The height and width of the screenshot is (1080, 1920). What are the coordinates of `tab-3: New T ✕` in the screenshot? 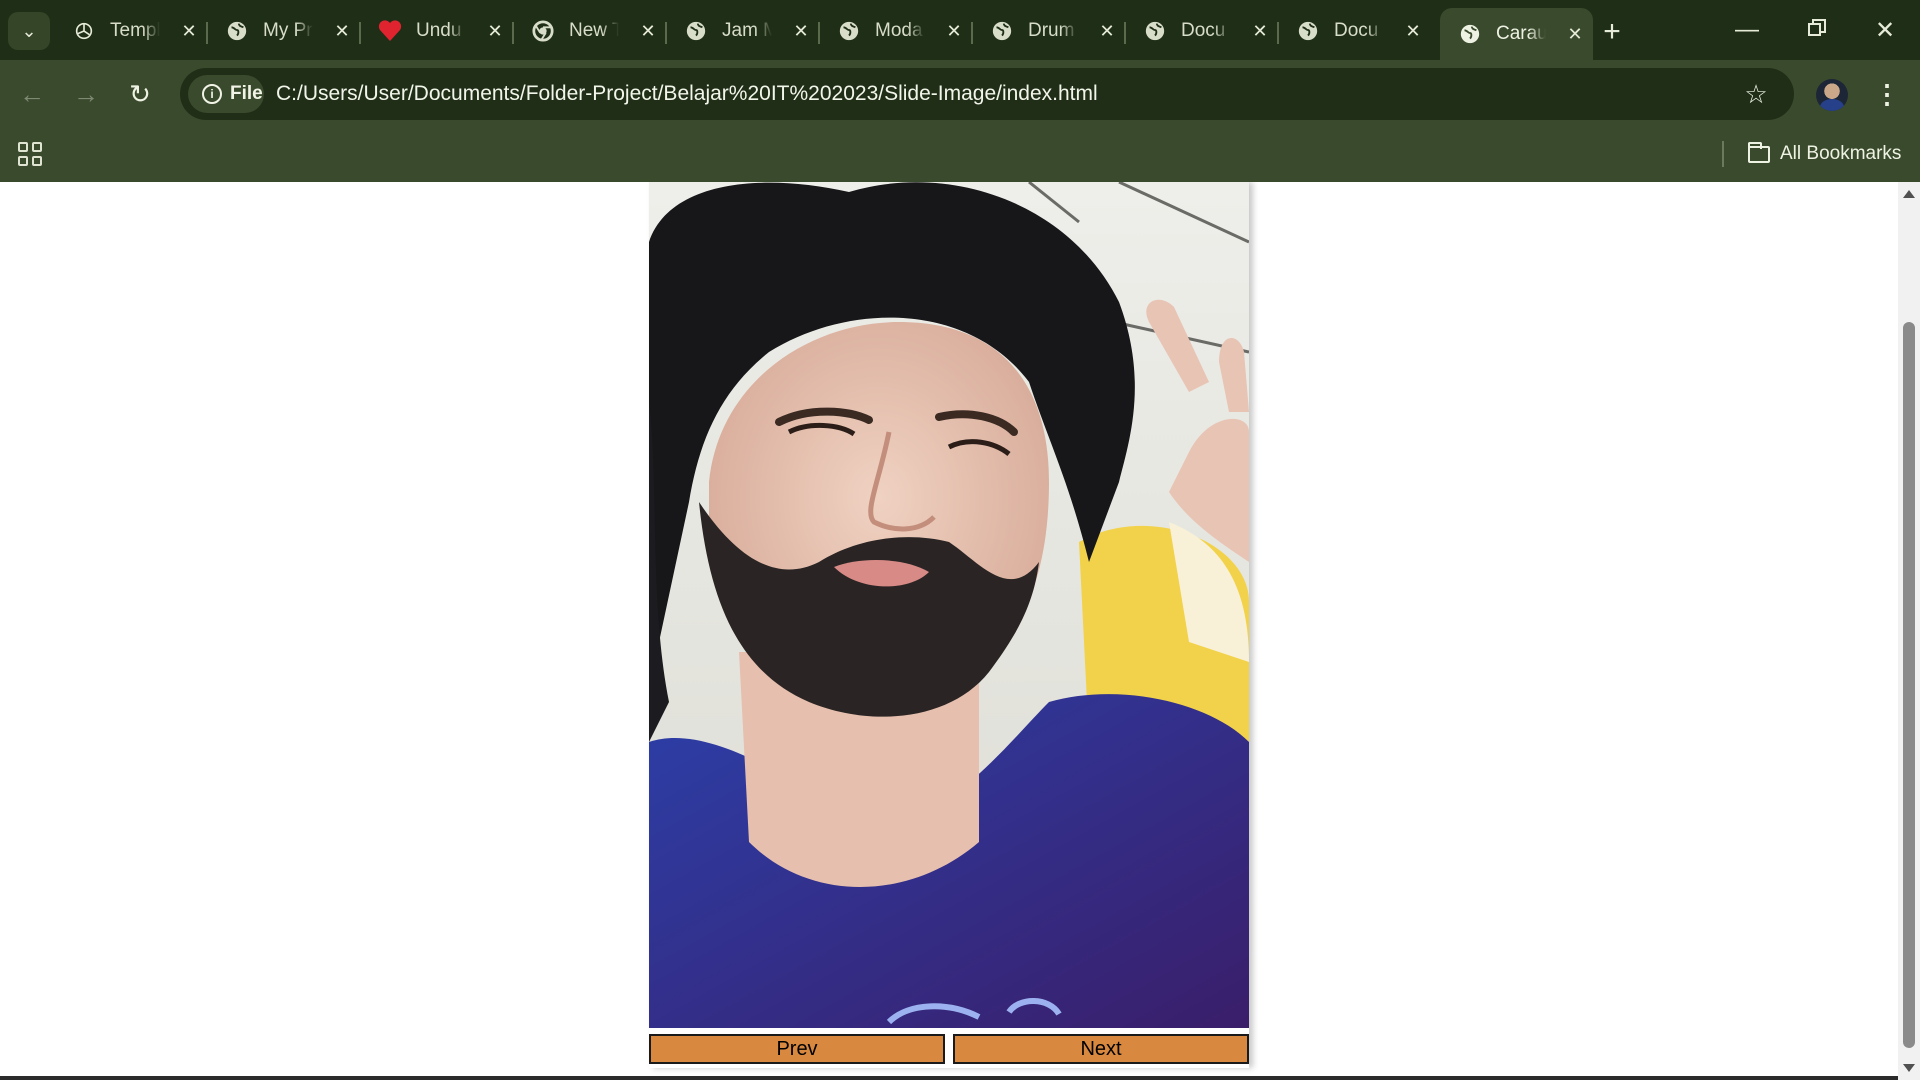 It's located at (590, 31).